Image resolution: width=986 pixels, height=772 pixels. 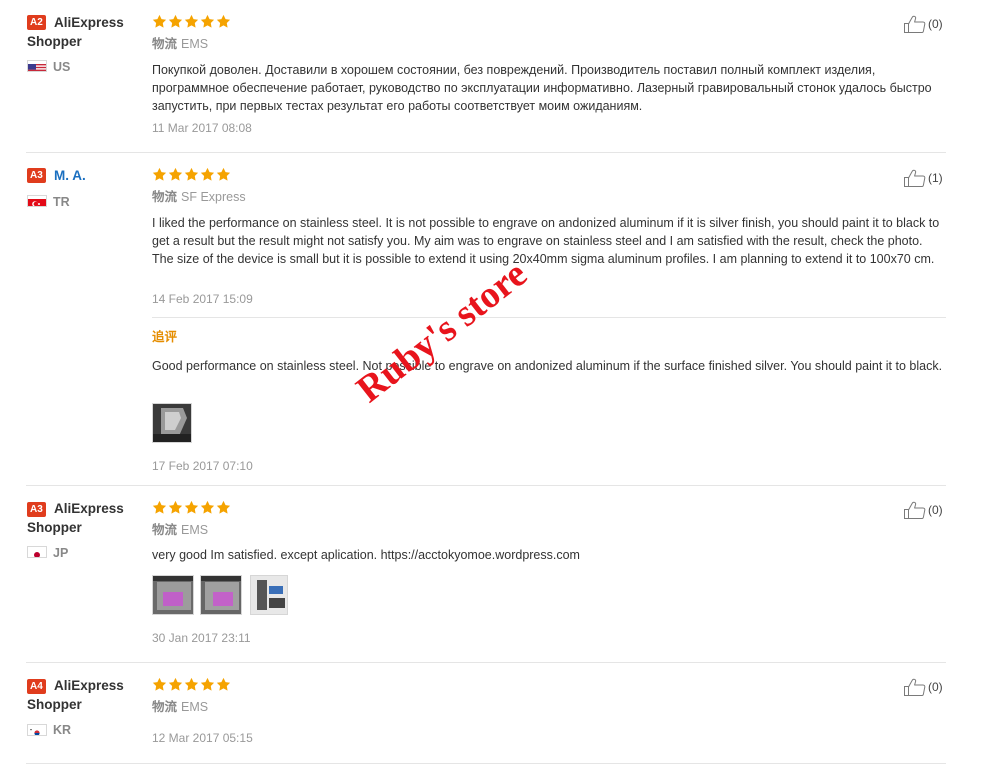 What do you see at coordinates (201, 638) in the screenshot?
I see `review-date: 30 Jan 2017 23:11` at bounding box center [201, 638].